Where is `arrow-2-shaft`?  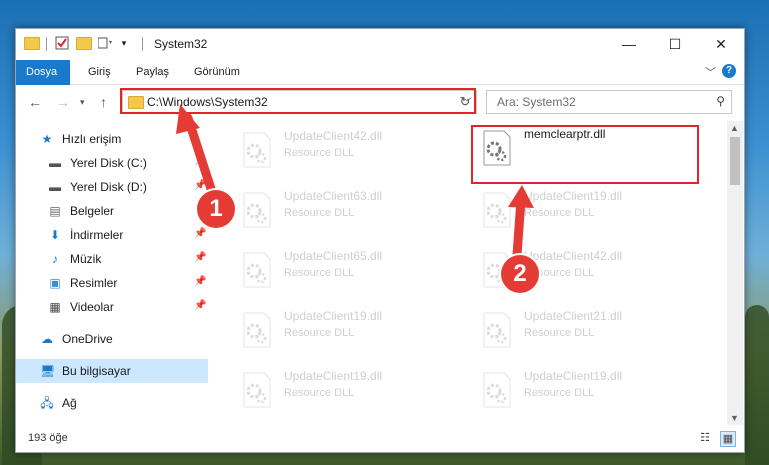
arrow-2-shaft is located at coordinates (519, 227).